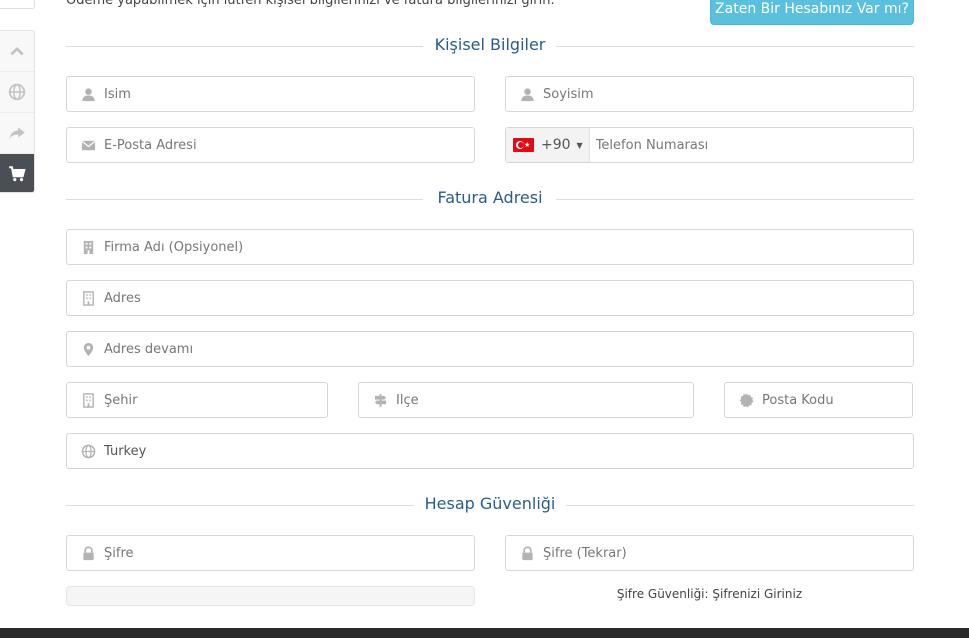 The image size is (969, 638). Describe the element at coordinates (579, 145) in the screenshot. I see `caret-down-icon: ▼` at that location.